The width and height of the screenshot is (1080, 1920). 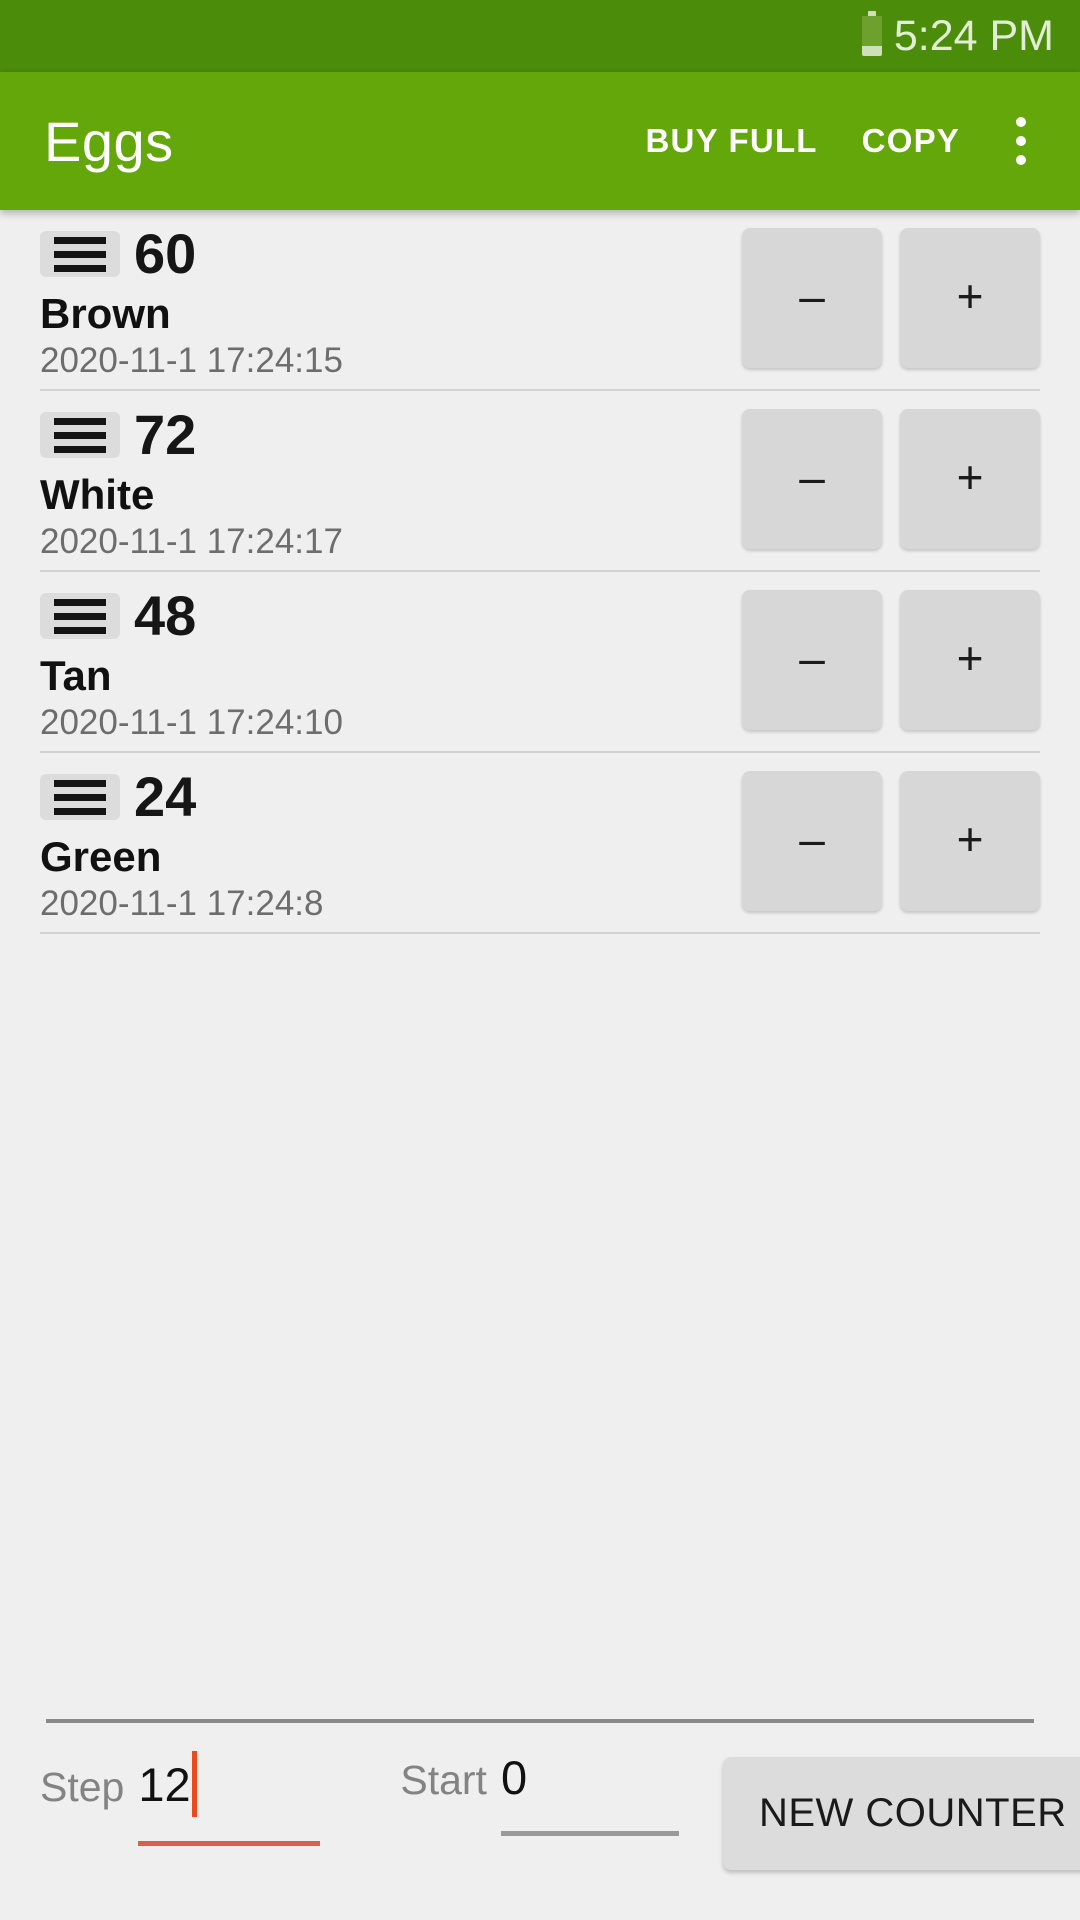 I want to click on start-input: 0, so click(x=589, y=1793).